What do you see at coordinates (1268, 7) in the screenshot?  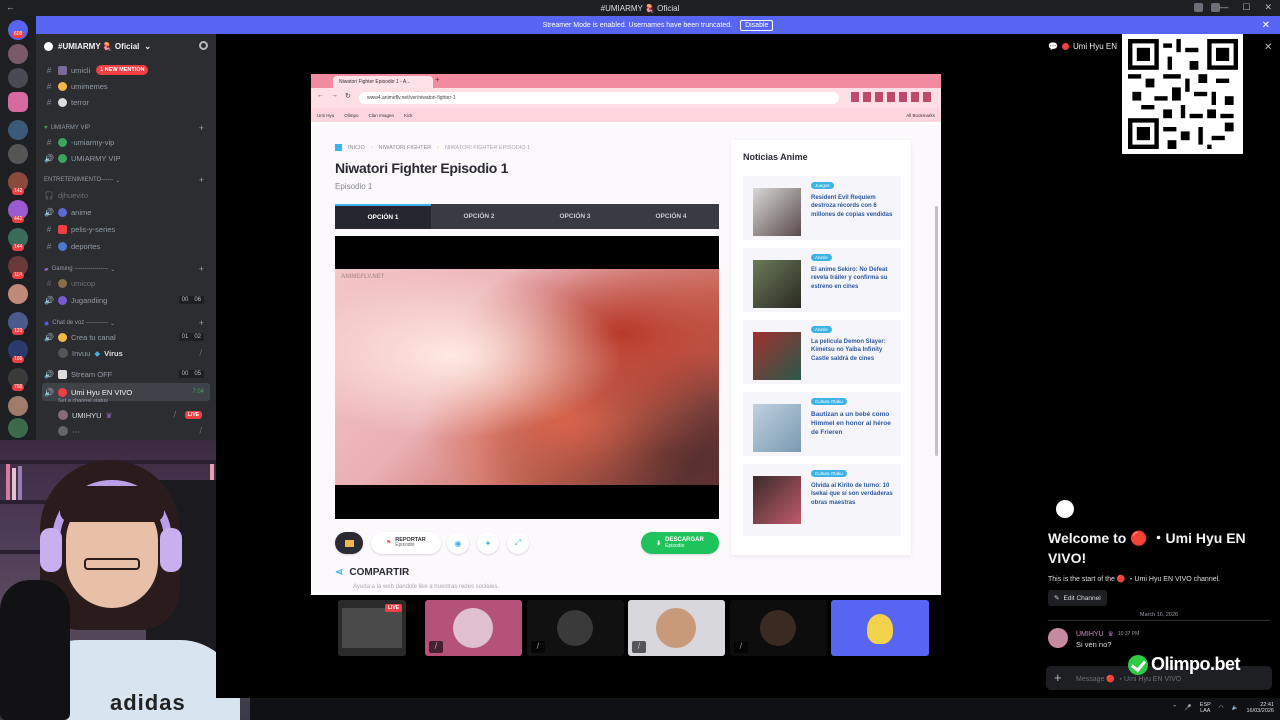 I see `close-window-button: ✕` at bounding box center [1268, 7].